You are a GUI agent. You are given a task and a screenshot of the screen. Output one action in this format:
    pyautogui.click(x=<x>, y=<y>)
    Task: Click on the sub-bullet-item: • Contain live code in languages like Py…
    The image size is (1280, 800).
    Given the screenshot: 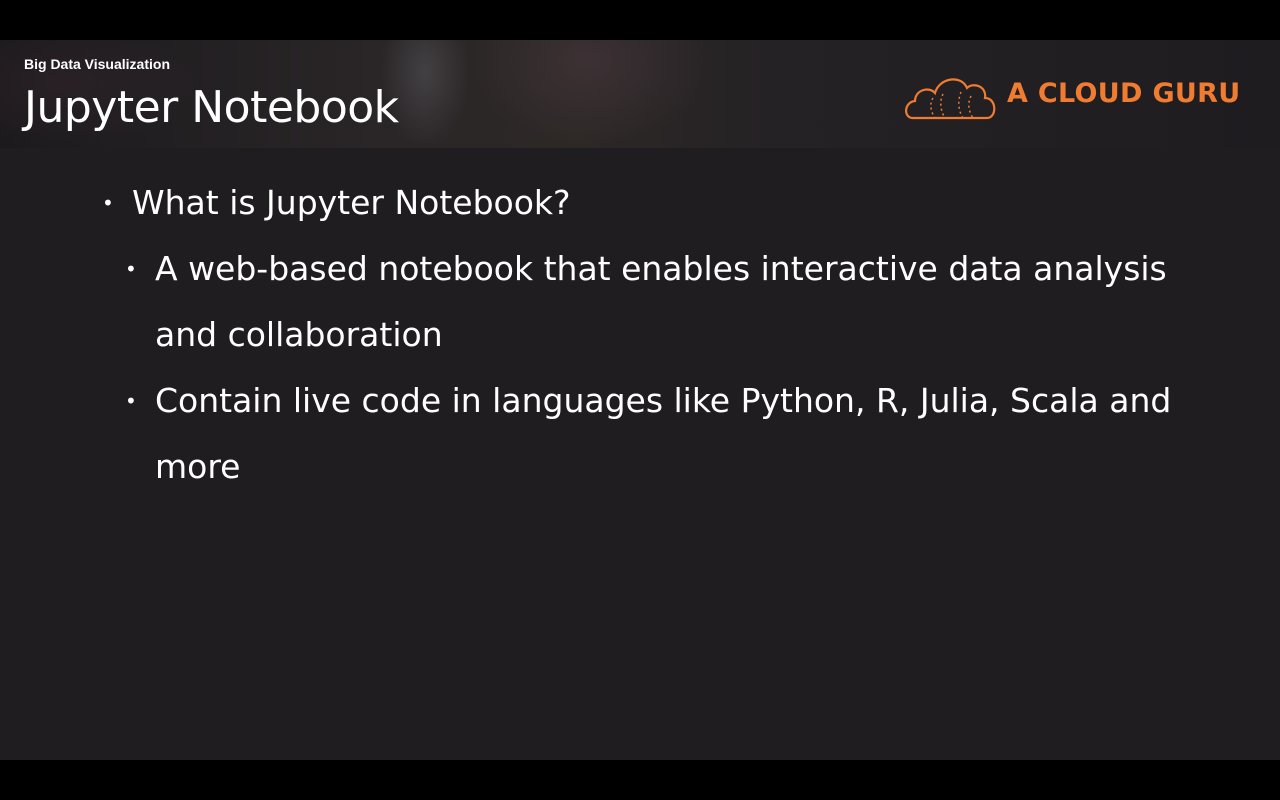 What is the action you would take?
    pyautogui.click(x=680, y=434)
    